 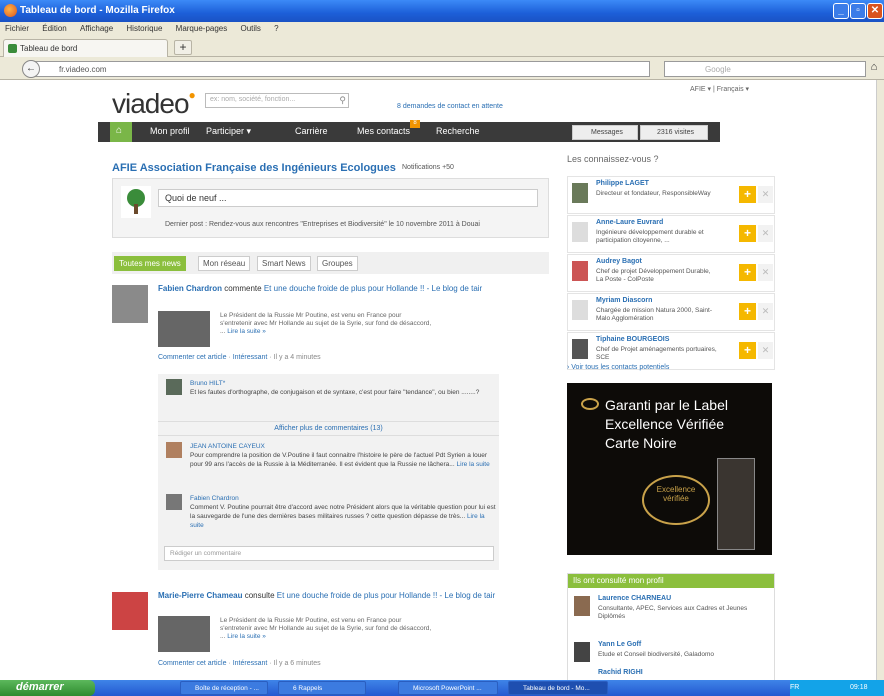 What do you see at coordinates (183, 47) in the screenshot?
I see `new-tab-button: +` at bounding box center [183, 47].